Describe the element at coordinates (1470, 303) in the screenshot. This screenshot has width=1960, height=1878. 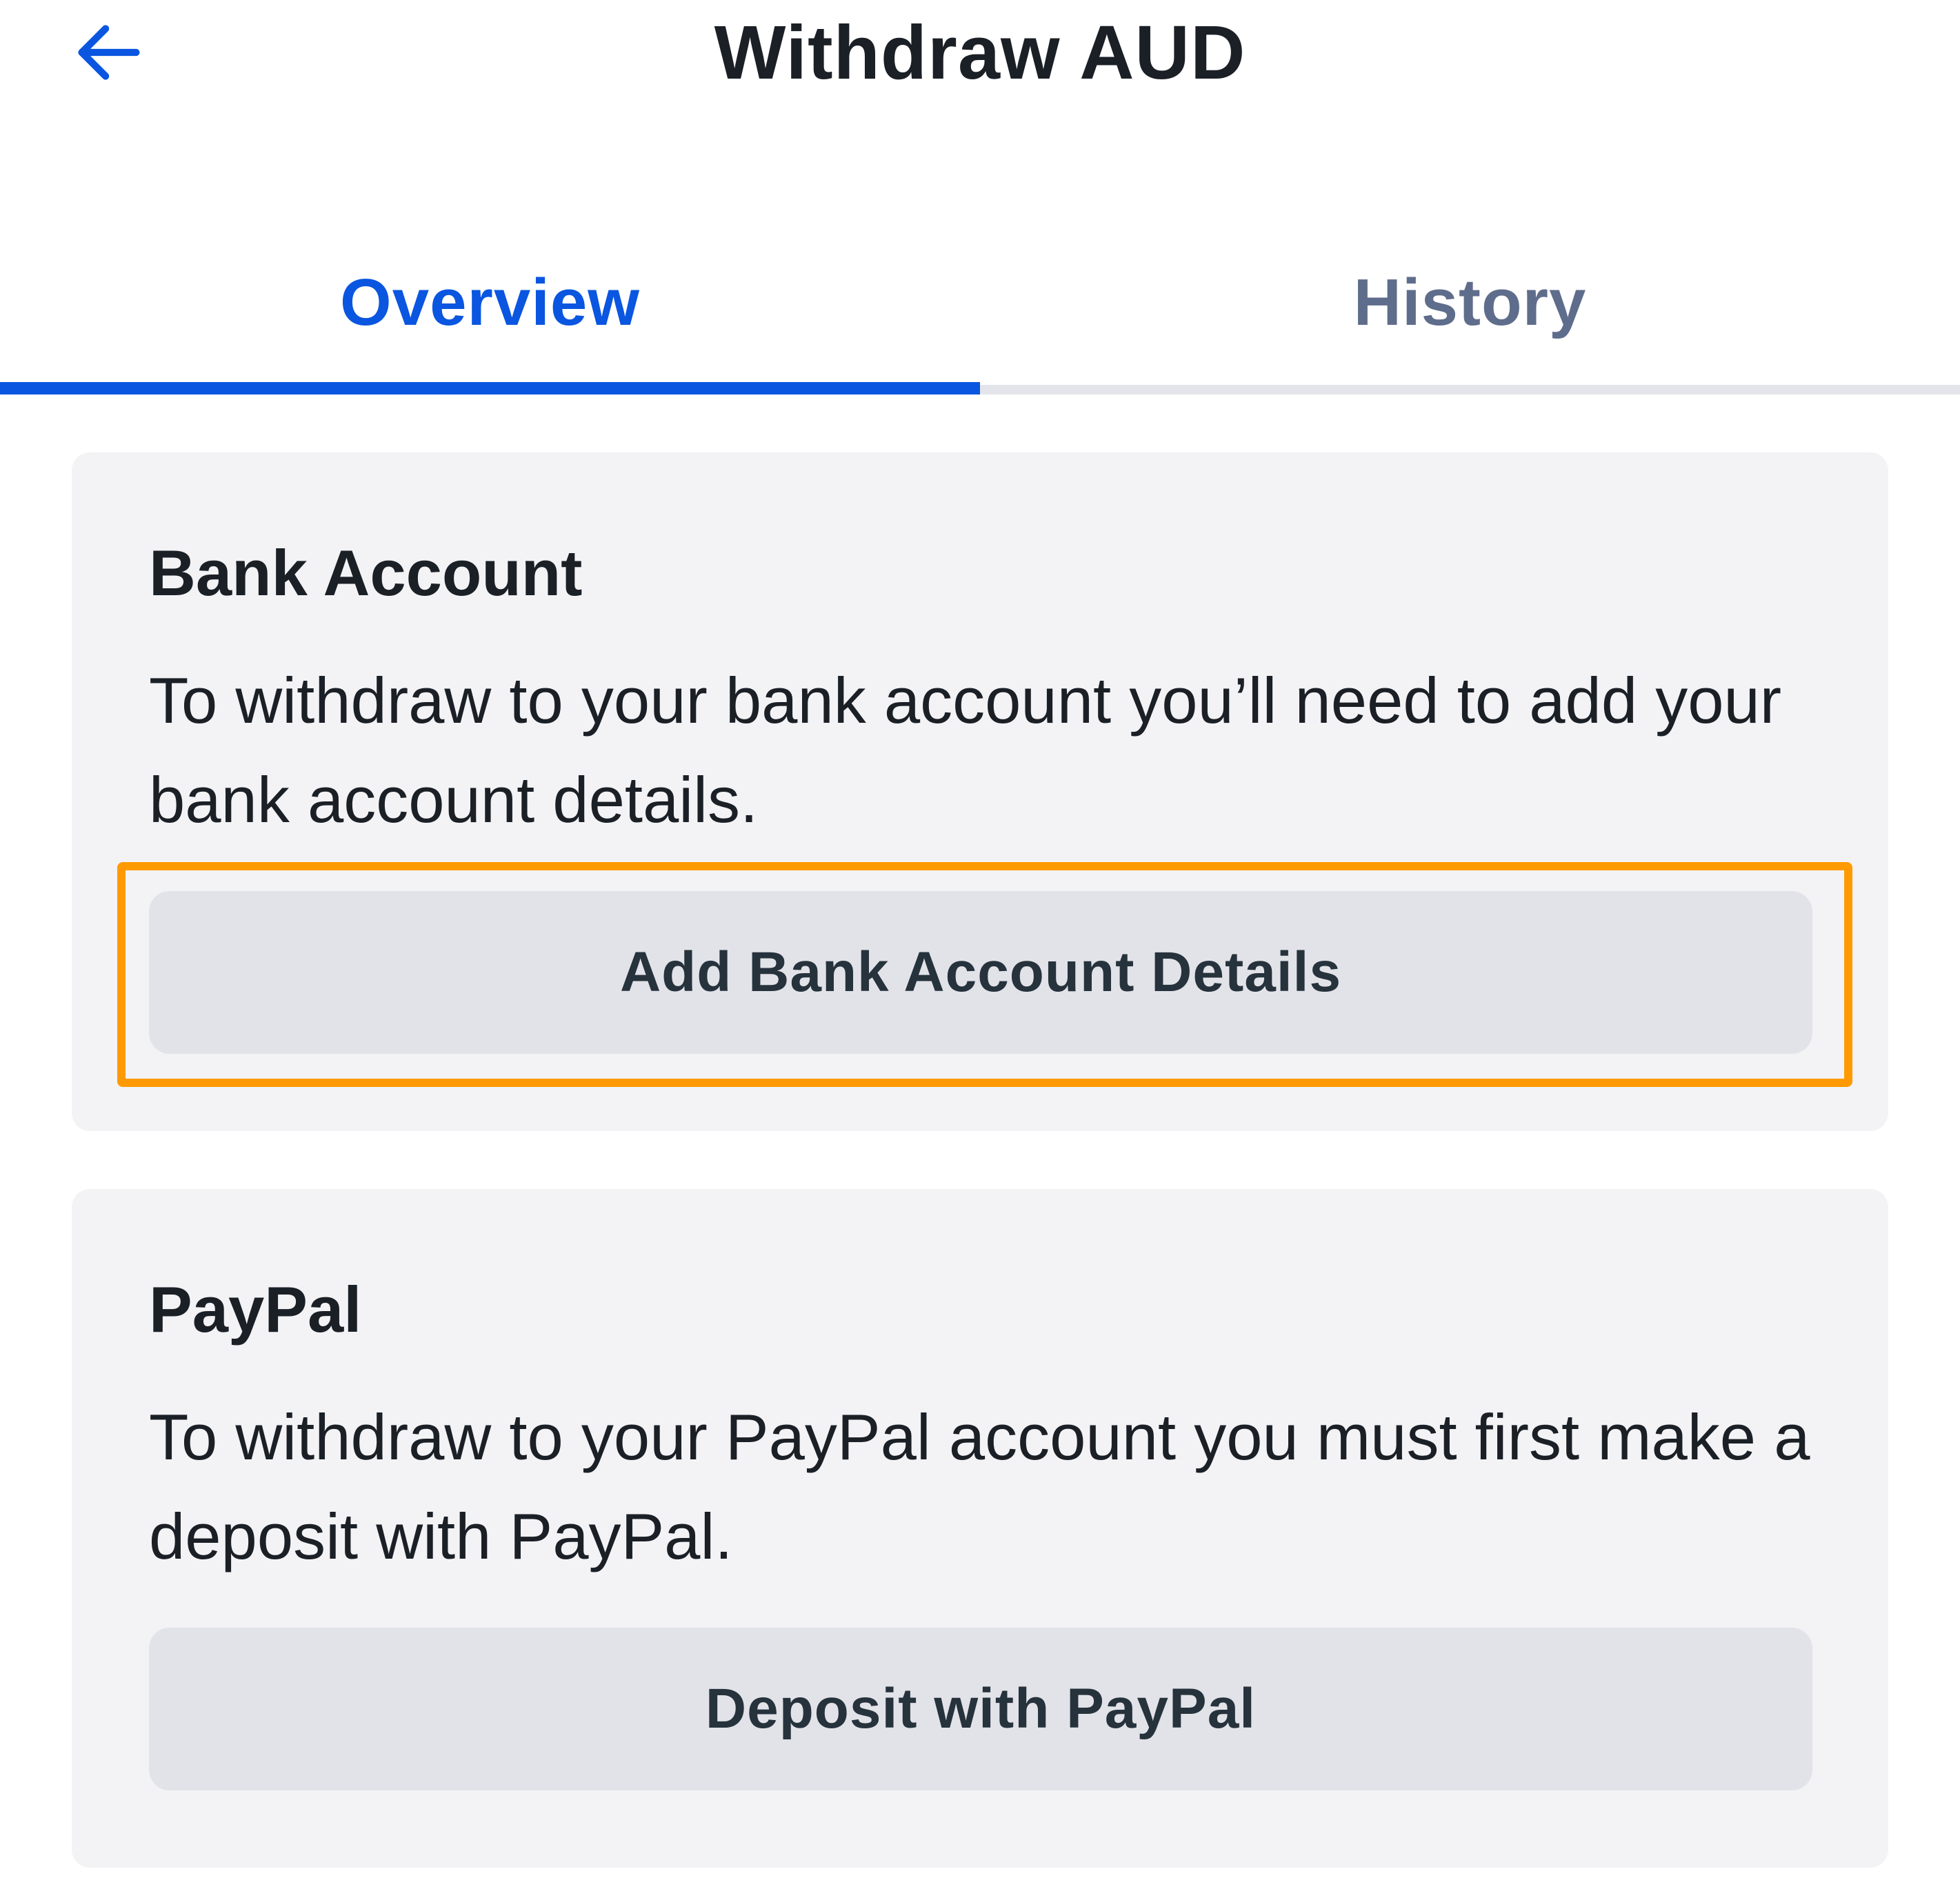
I see `tab-history: History` at that location.